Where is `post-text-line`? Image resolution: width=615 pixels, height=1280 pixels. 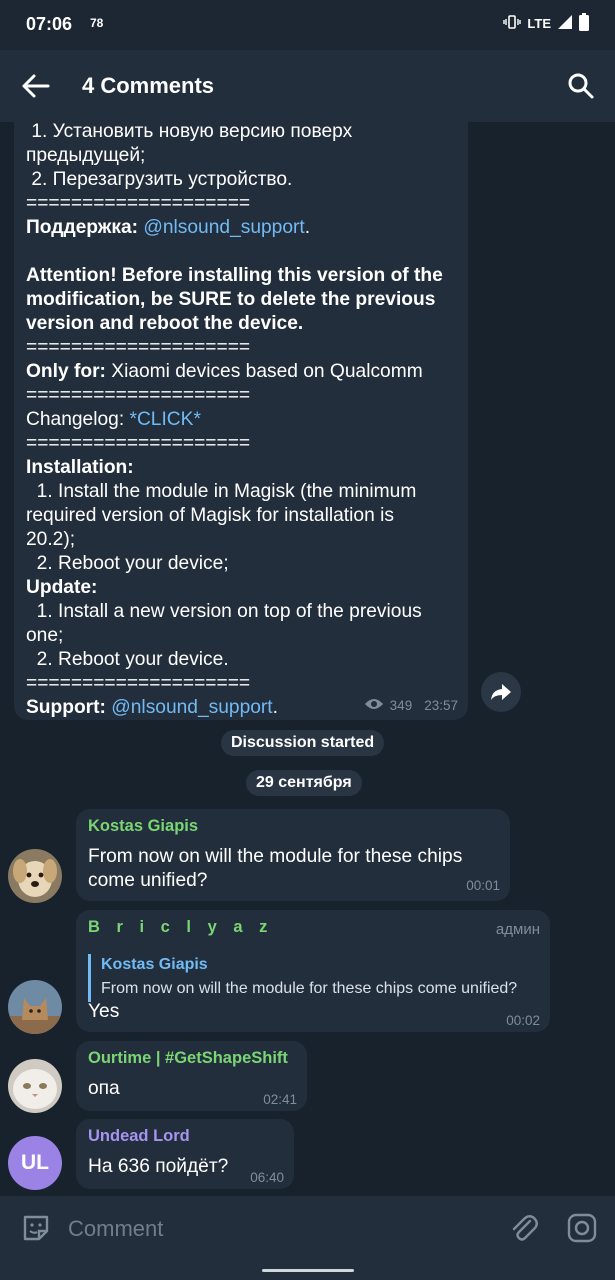
post-text-line is located at coordinates (242, 252).